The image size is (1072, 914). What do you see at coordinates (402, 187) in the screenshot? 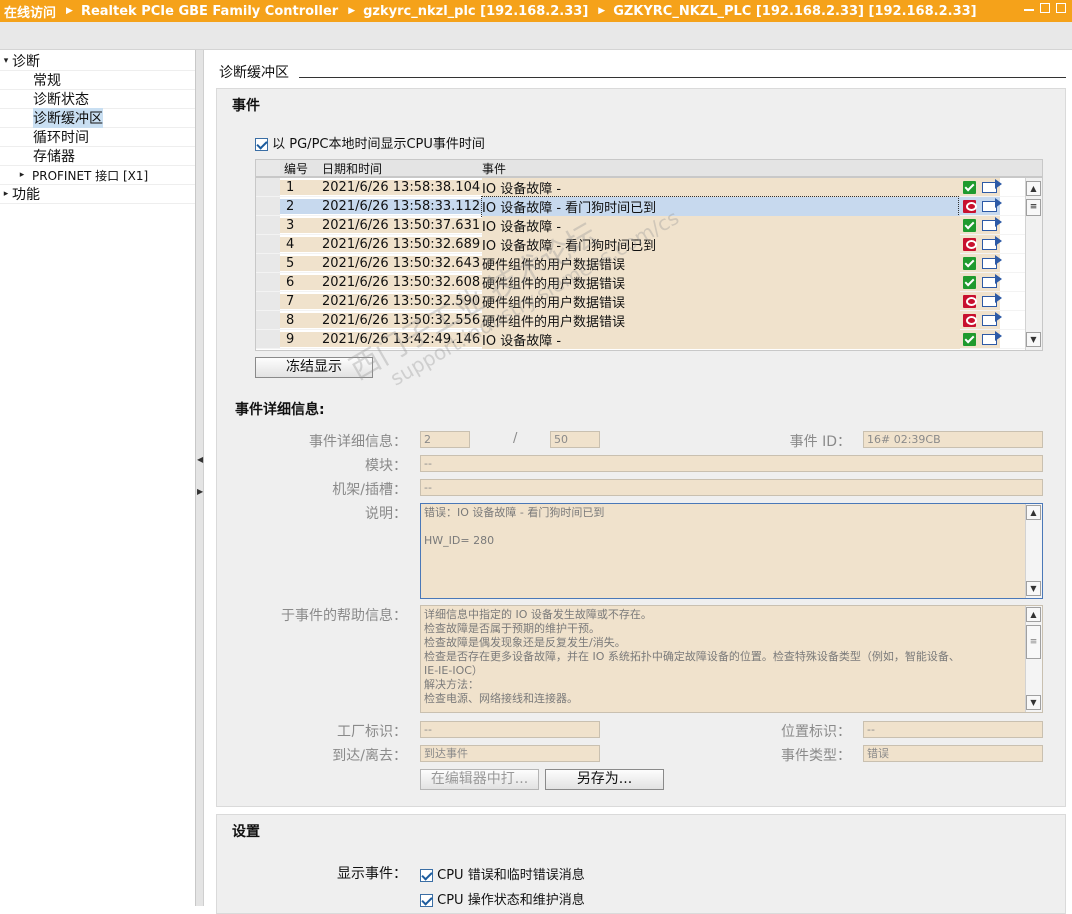
I see `event-datetime: 2021/6/26 13:58:38.104` at bounding box center [402, 187].